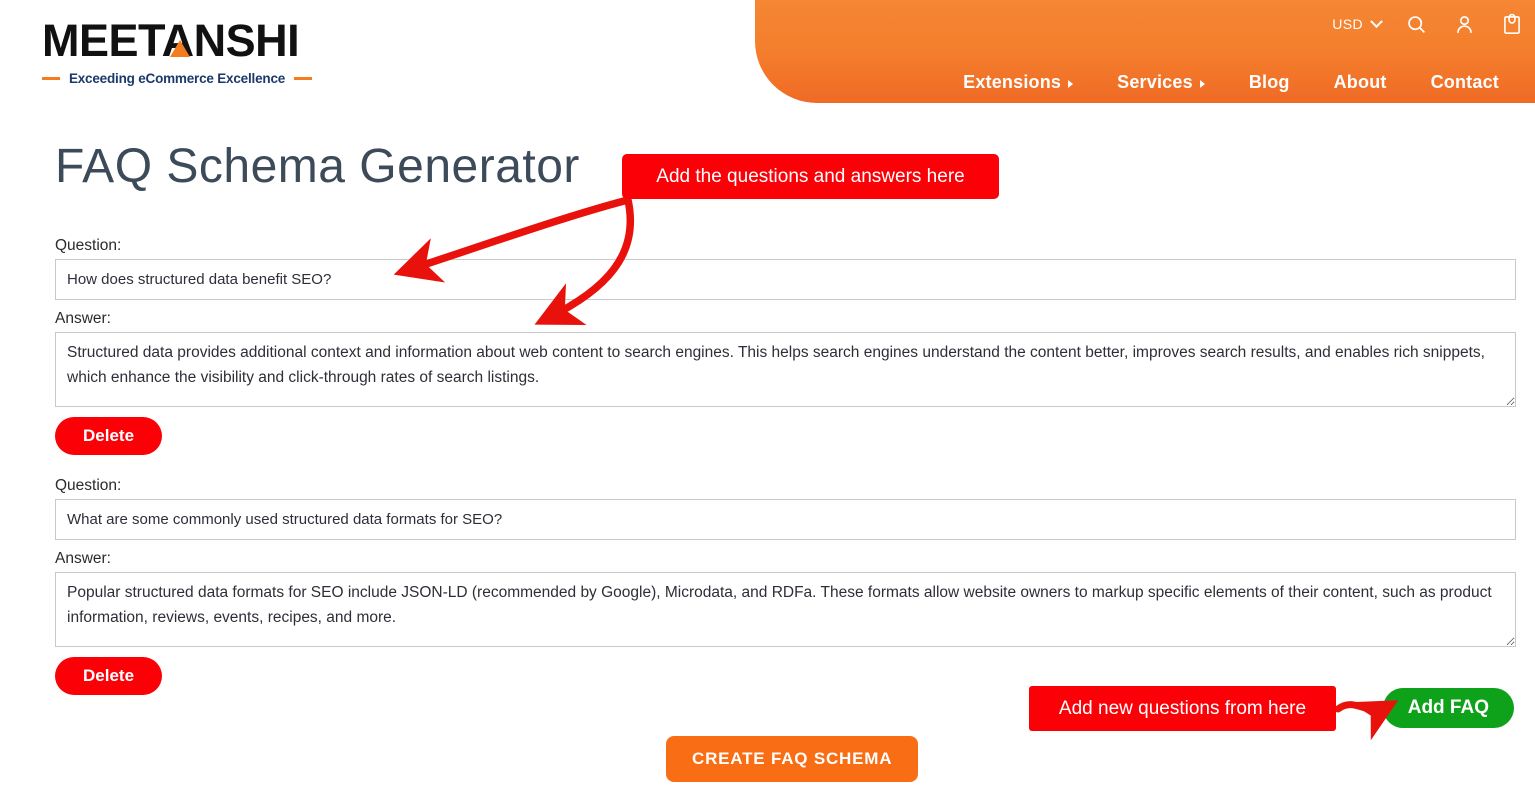 Image resolution: width=1535 pixels, height=792 pixels. I want to click on logo-triangle-icon, so click(180, 48).